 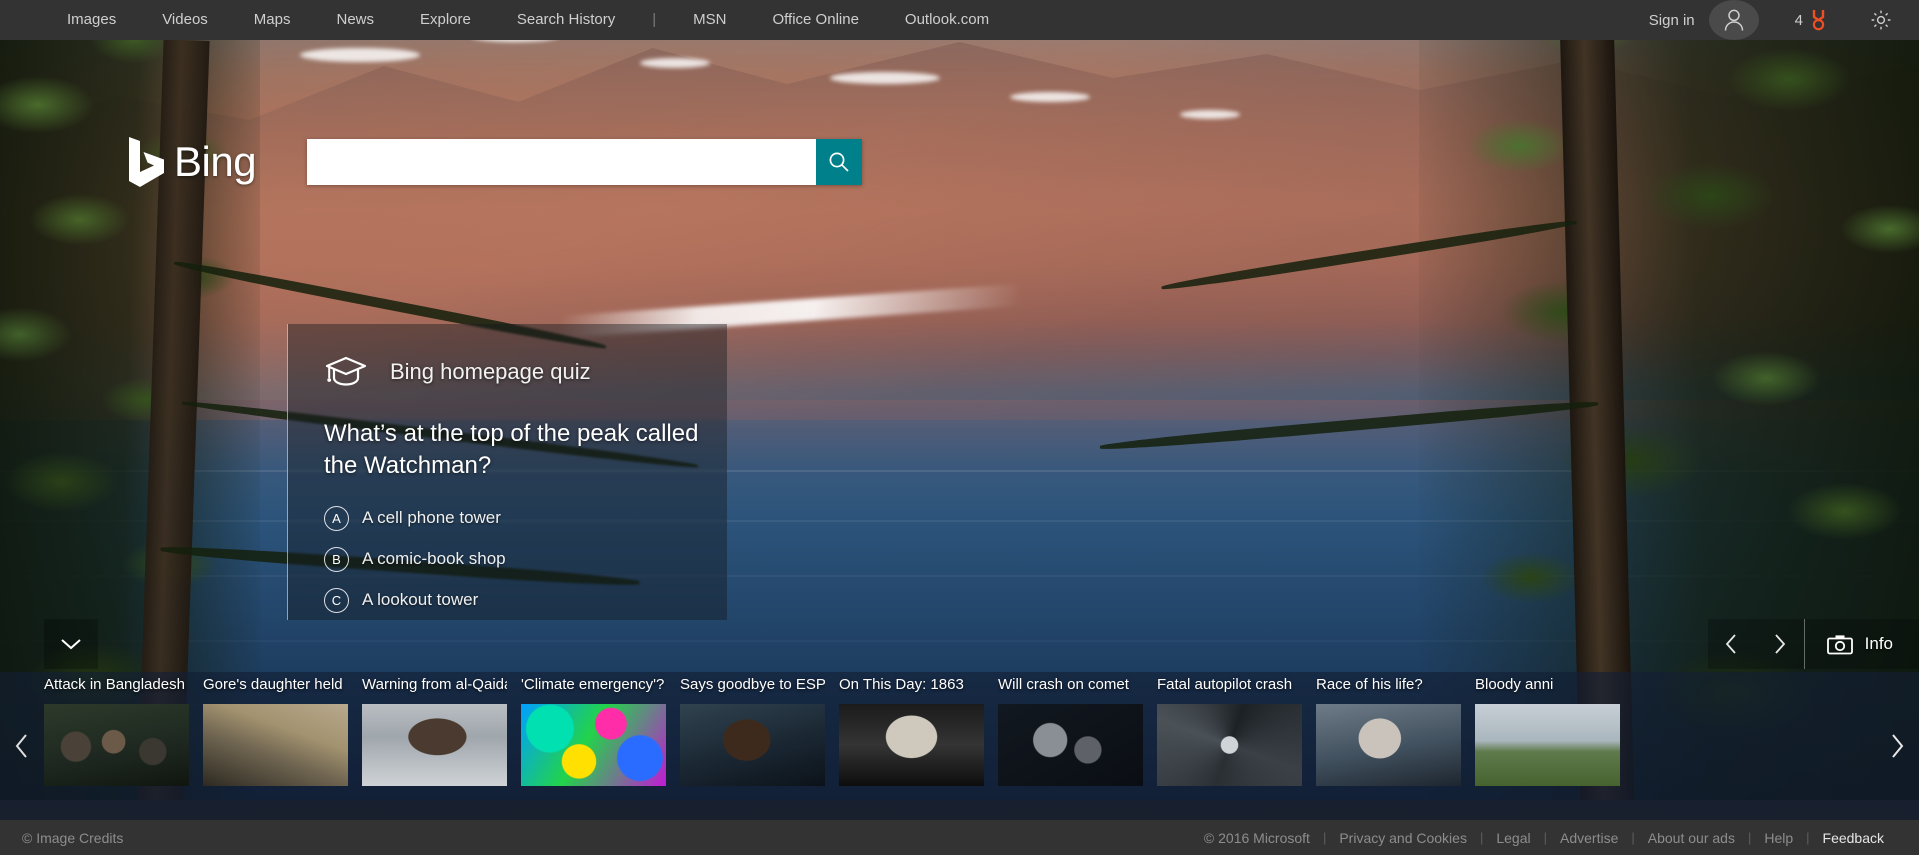 I want to click on search-box, so click(x=584, y=162).